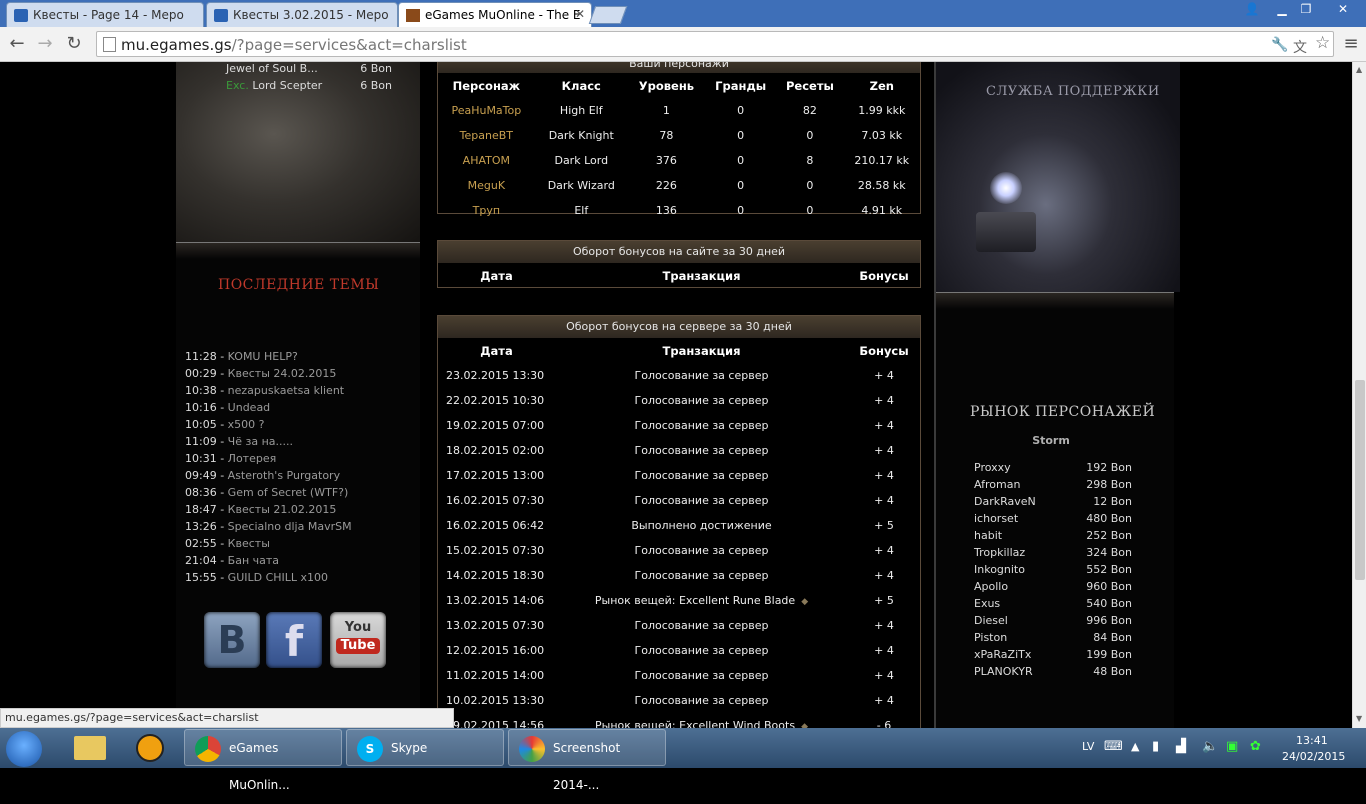 The height and width of the screenshot is (804, 1366). Describe the element at coordinates (1210, 746) in the screenshot. I see `volume-icon: 🔈` at that location.